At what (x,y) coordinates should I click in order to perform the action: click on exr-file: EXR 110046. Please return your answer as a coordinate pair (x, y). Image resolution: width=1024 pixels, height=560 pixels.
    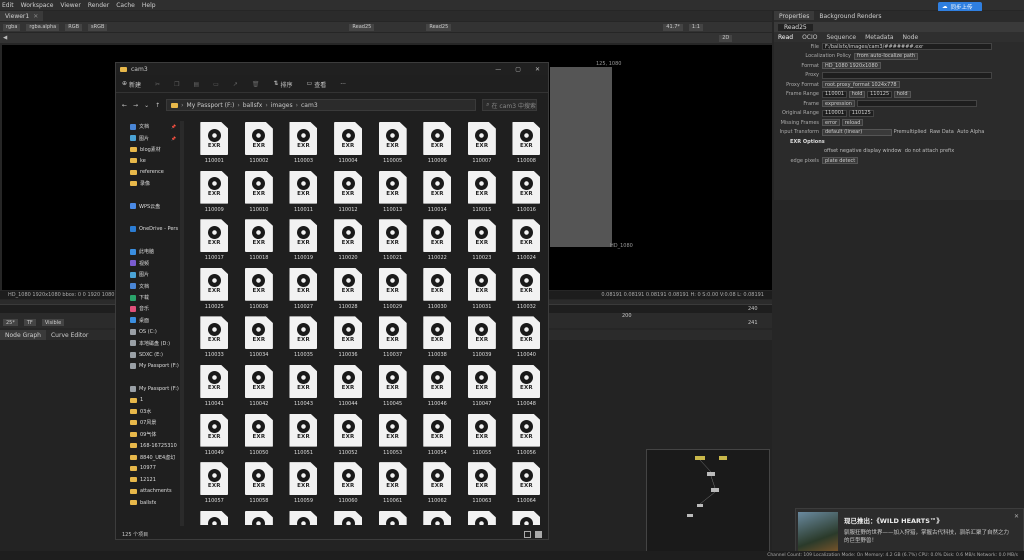
    Looking at the image, I should click on (437, 389).